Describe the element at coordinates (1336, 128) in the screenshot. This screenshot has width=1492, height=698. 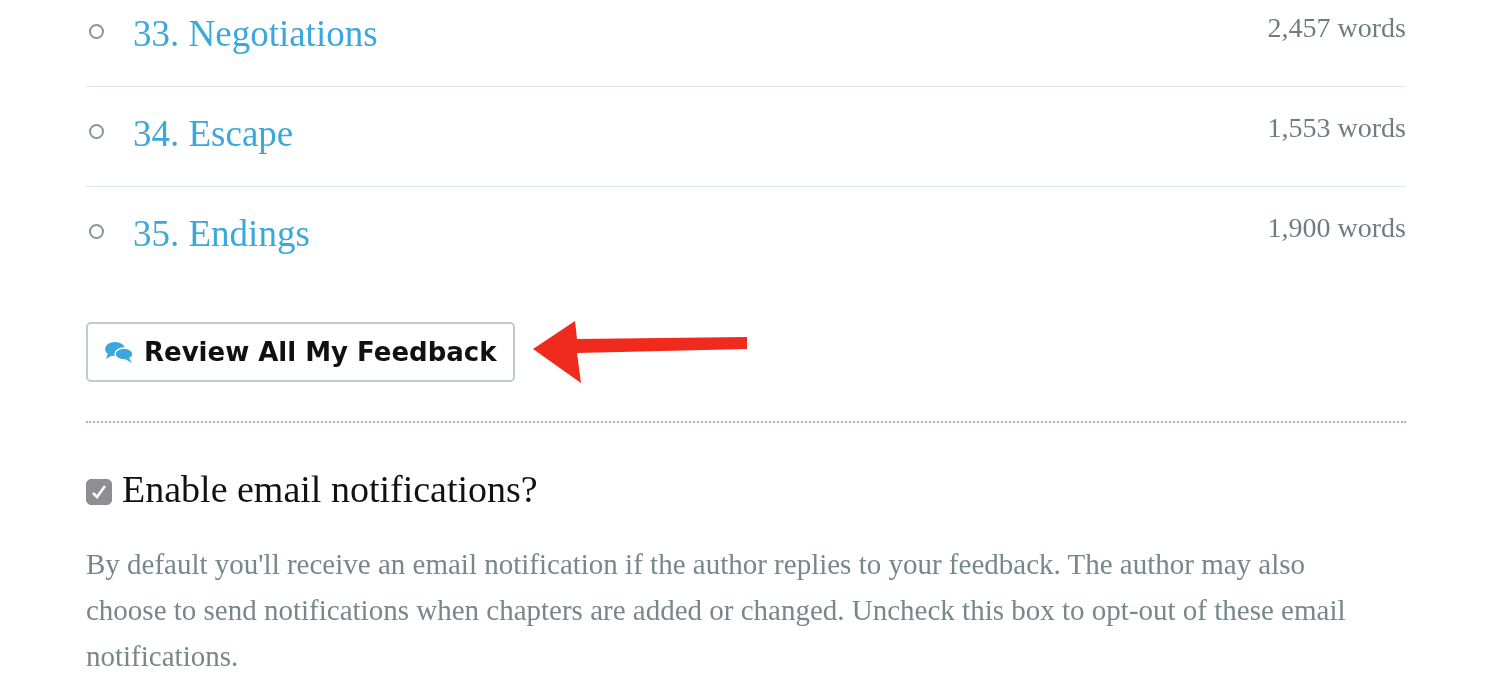
I see `word-count: 1,553 words` at that location.